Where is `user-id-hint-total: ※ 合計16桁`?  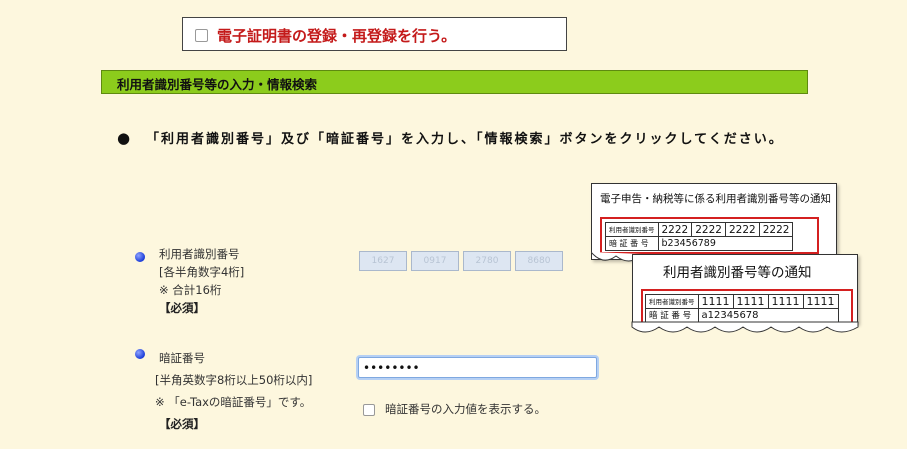 user-id-hint-total: ※ 合計16桁 is located at coordinates (190, 290).